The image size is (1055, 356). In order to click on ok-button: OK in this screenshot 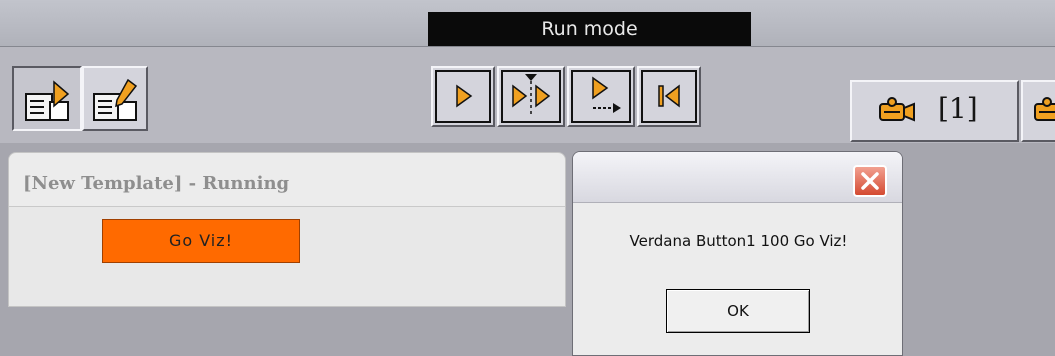, I will do `click(738, 311)`.